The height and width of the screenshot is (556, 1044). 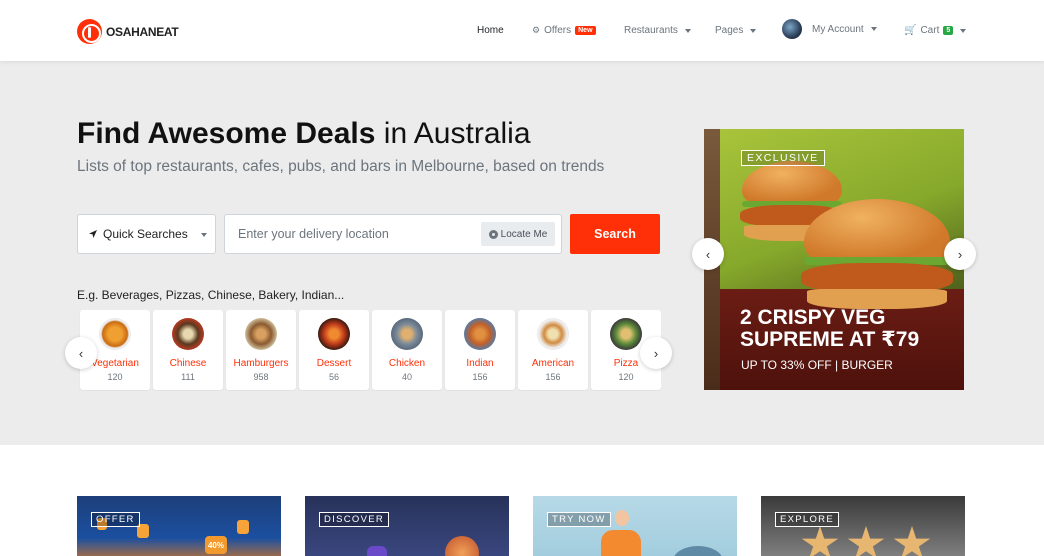 What do you see at coordinates (838, 29) in the screenshot?
I see `nav-account-label: My Account` at bounding box center [838, 29].